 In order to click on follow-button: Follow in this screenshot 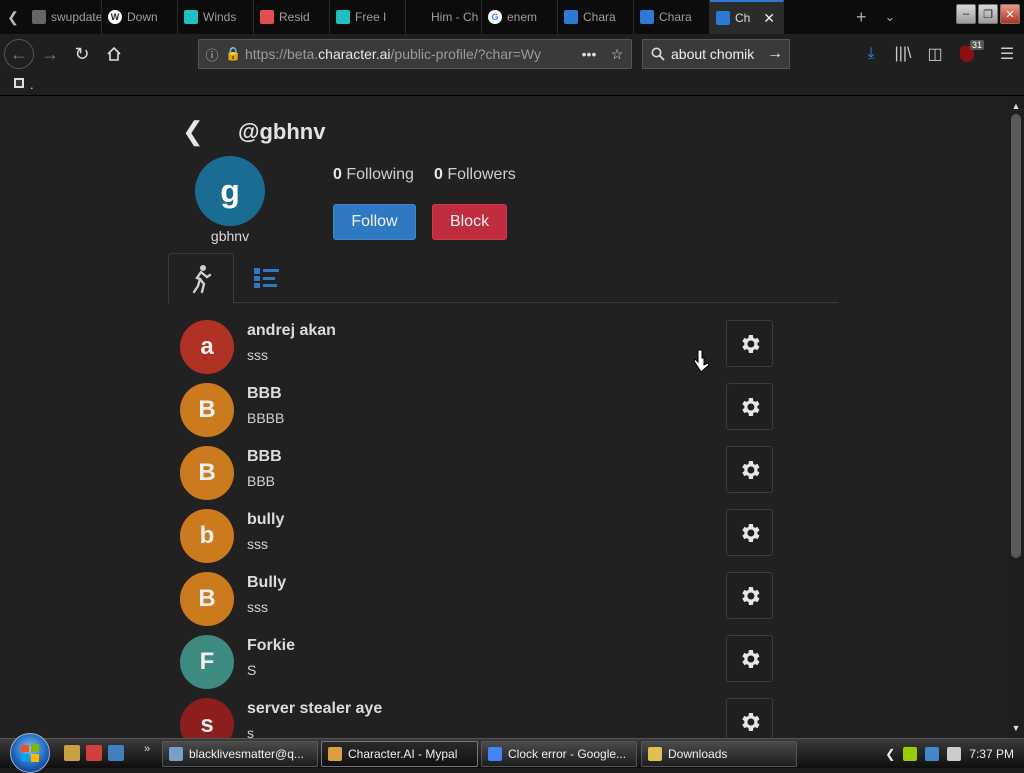, I will do `click(374, 222)`.